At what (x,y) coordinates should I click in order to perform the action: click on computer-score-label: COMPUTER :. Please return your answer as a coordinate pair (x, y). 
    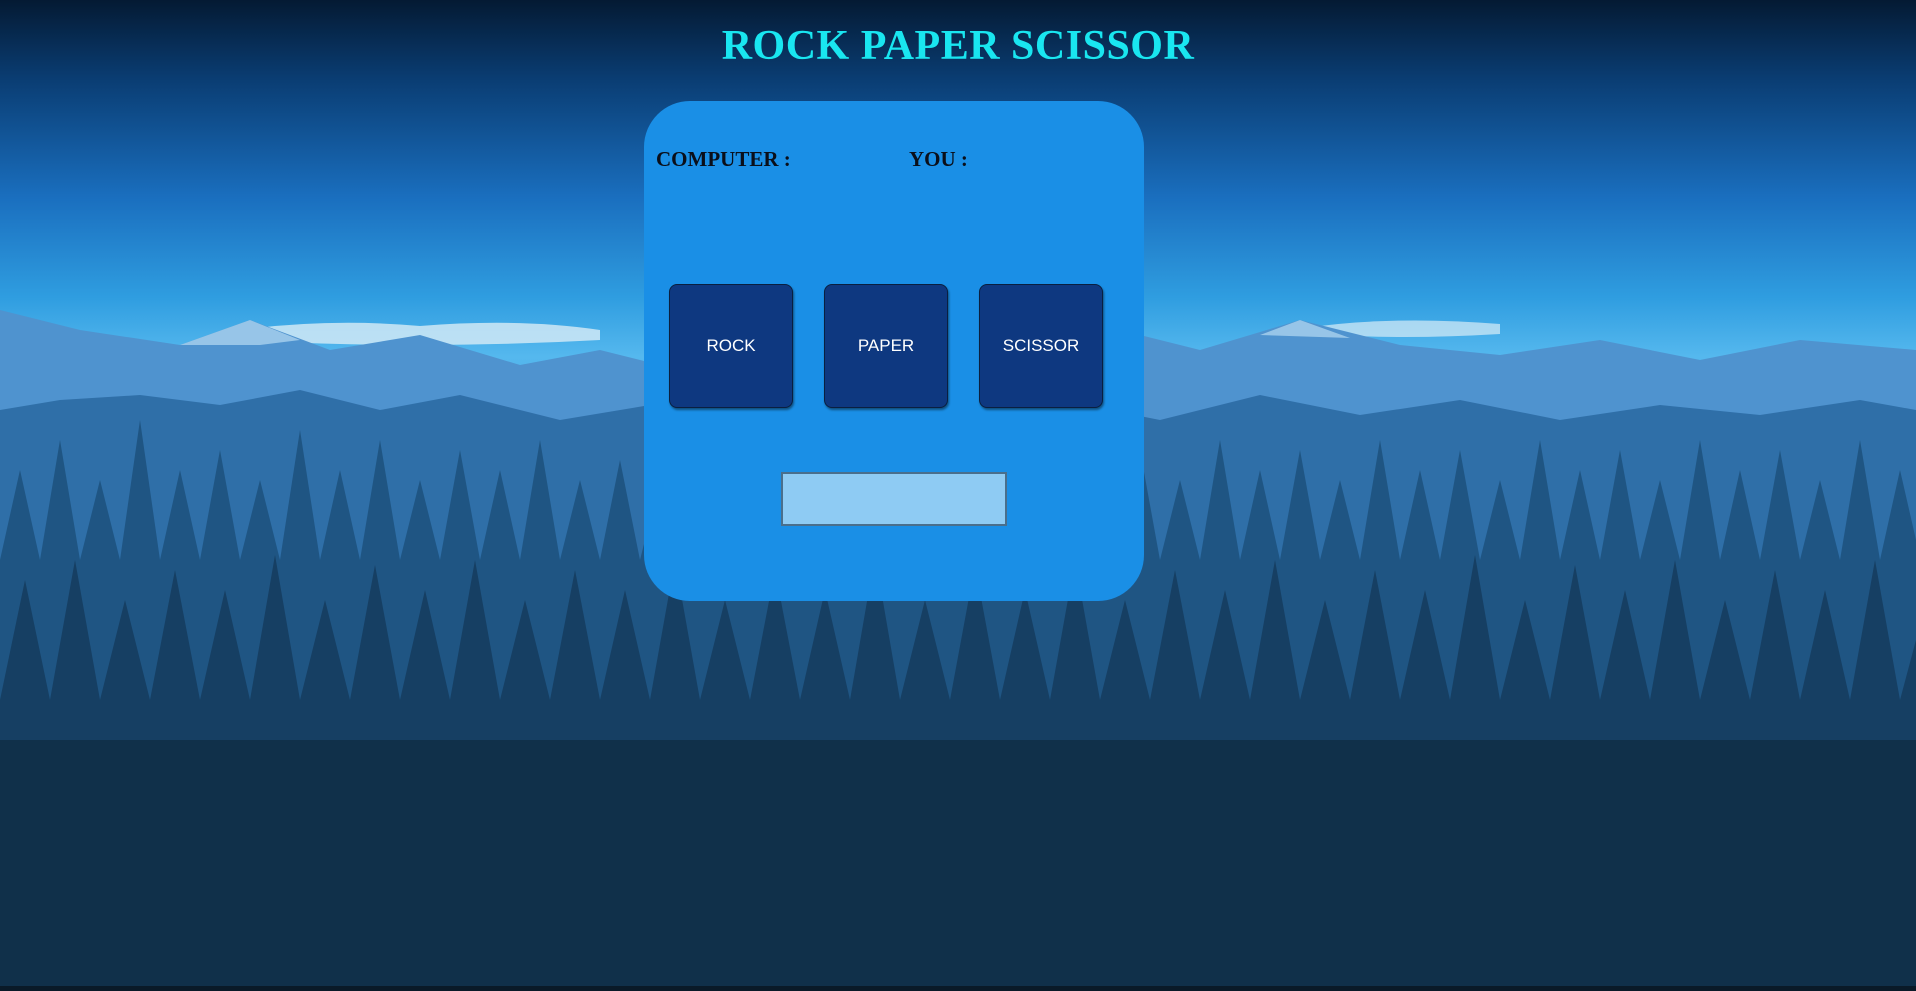
    Looking at the image, I should click on (723, 159).